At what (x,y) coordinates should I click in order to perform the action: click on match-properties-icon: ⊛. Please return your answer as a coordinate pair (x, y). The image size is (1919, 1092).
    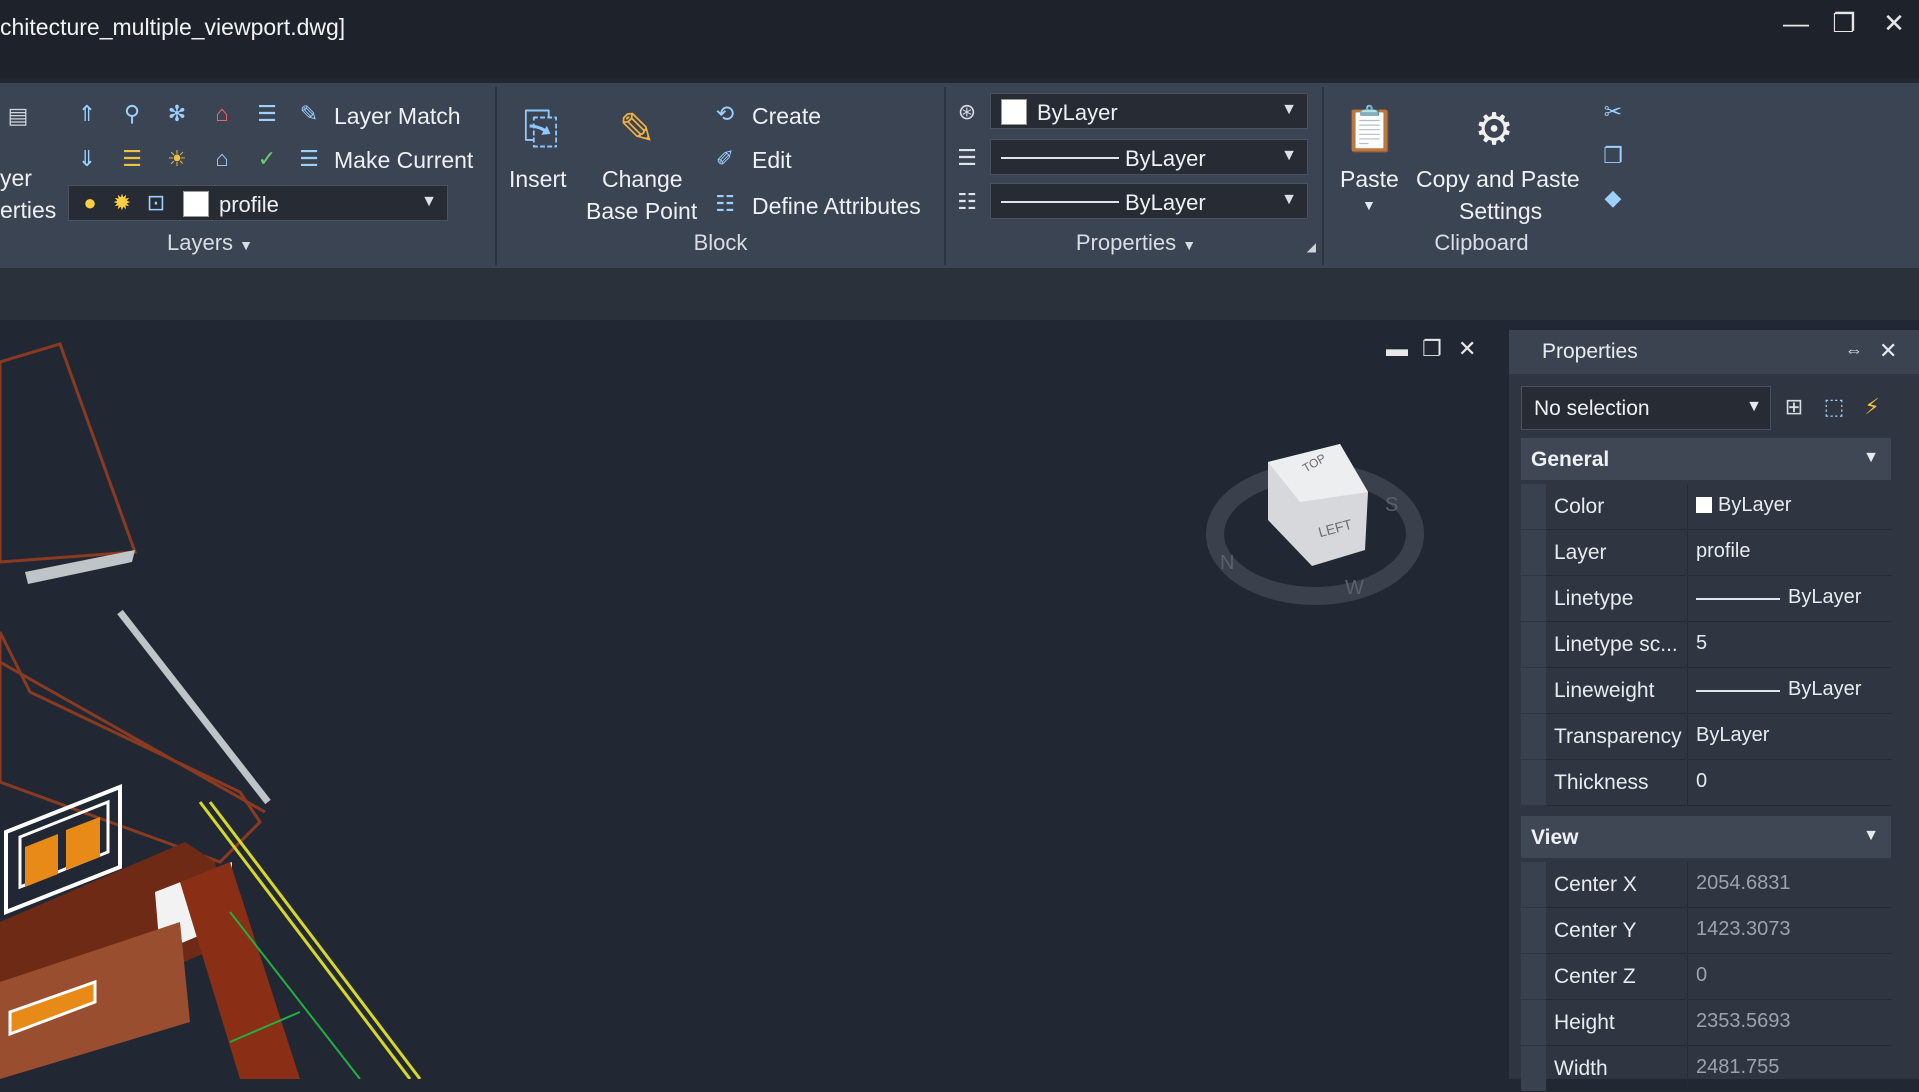
    Looking at the image, I should click on (967, 112).